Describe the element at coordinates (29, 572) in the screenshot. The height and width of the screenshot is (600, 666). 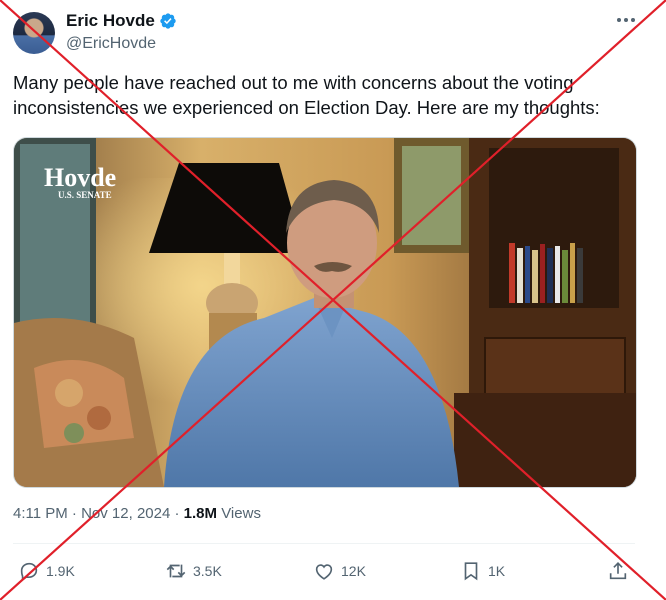
I see `reply-icon` at that location.